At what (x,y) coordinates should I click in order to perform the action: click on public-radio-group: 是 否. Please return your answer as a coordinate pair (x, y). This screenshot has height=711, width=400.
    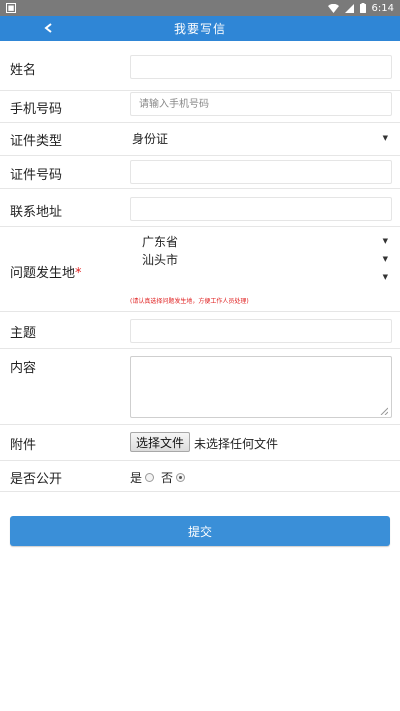
    Looking at the image, I should click on (159, 477).